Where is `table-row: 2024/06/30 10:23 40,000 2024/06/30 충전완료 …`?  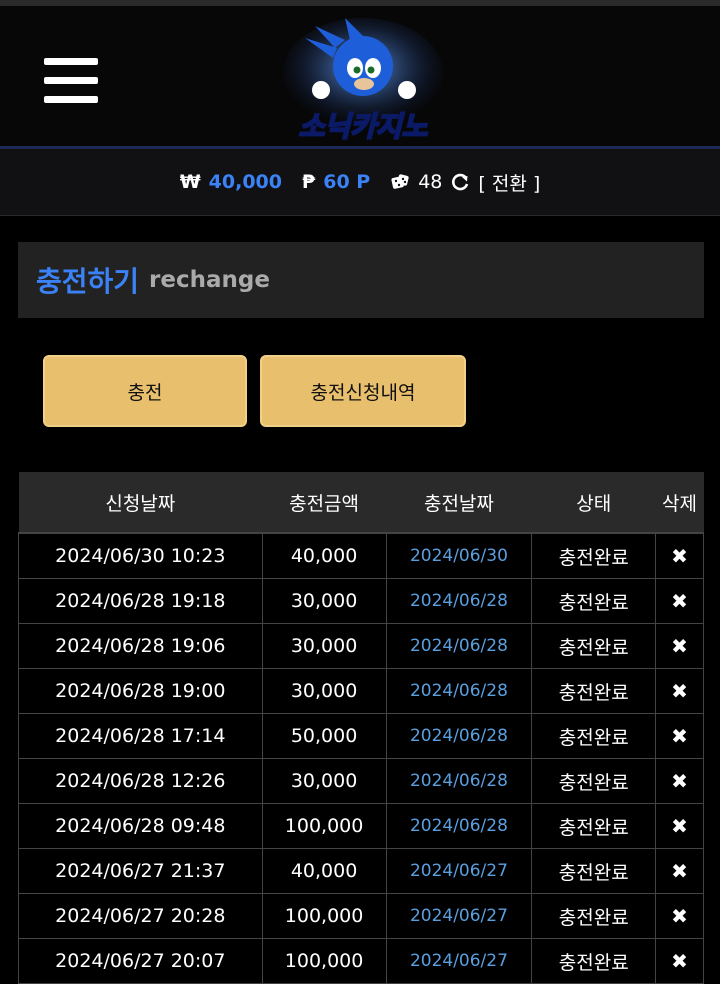
table-row: 2024/06/30 10:23 40,000 2024/06/30 충전완료 … is located at coordinates (361, 555).